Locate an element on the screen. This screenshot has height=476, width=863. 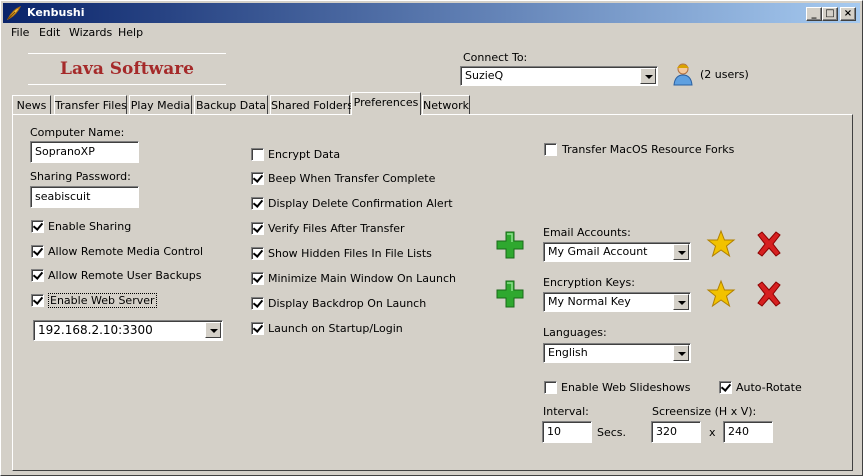
email-accounts-select: My Gmail Account is located at coordinates (617, 252).